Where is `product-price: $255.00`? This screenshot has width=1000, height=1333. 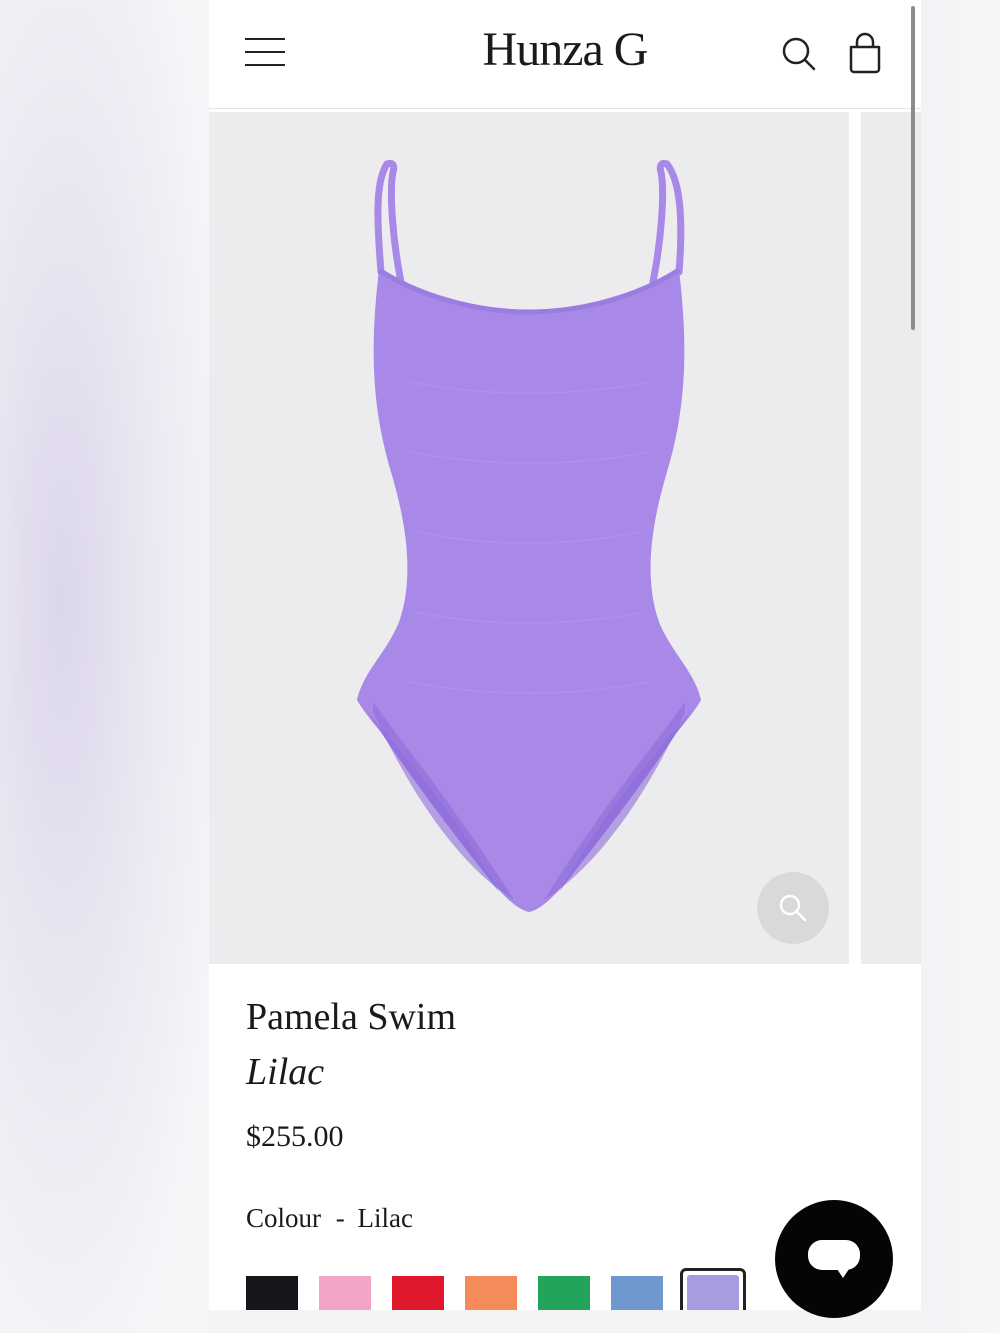 product-price: $255.00 is located at coordinates (295, 1136).